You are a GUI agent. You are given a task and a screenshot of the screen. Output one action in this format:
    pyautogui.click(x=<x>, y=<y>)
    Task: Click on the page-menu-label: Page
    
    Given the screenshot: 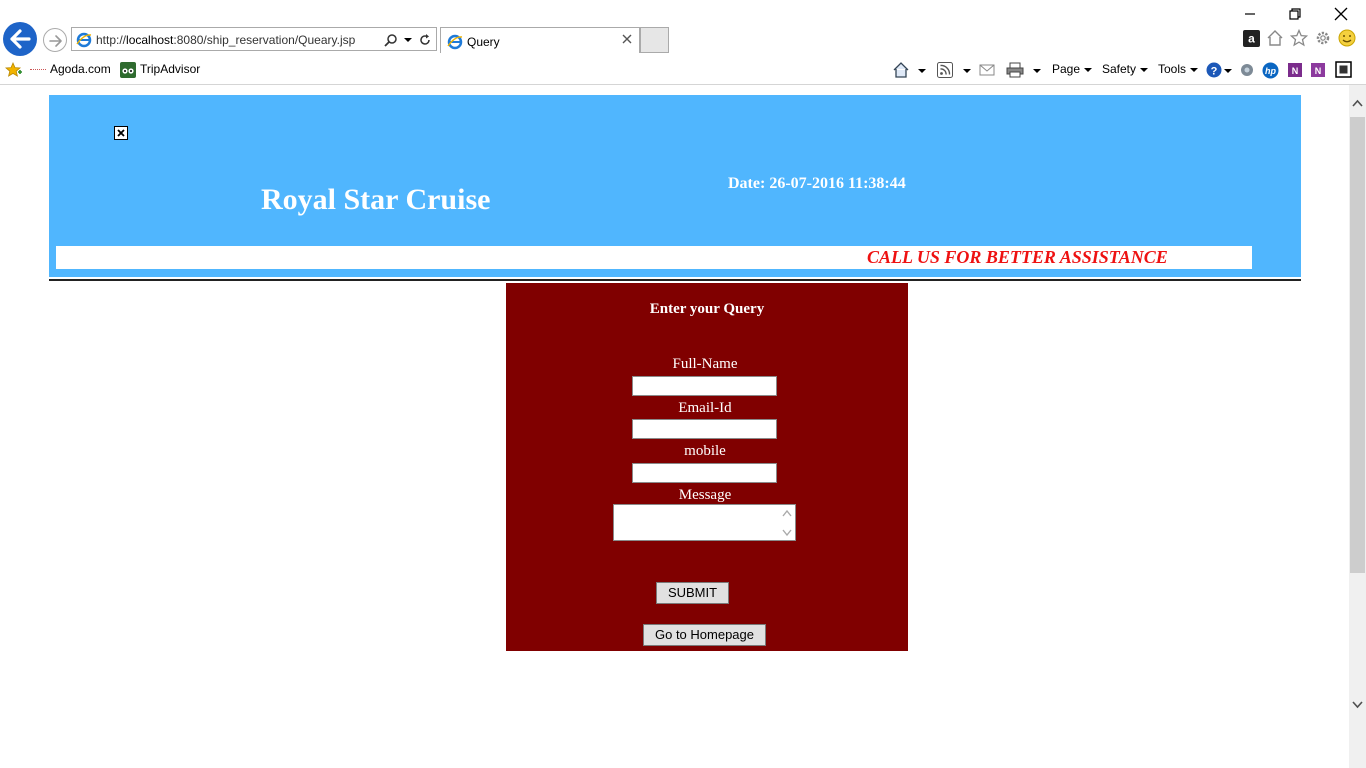 What is the action you would take?
    pyautogui.click(x=1066, y=69)
    